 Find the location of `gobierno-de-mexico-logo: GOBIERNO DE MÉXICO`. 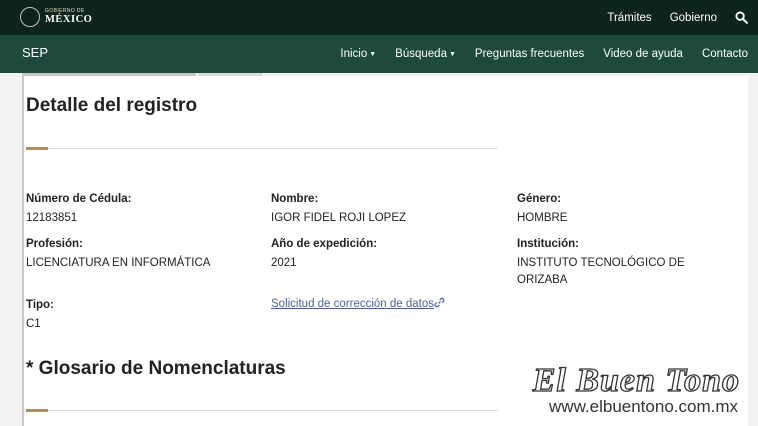

gobierno-de-mexico-logo: GOBIERNO DE MÉXICO is located at coordinates (56, 17).